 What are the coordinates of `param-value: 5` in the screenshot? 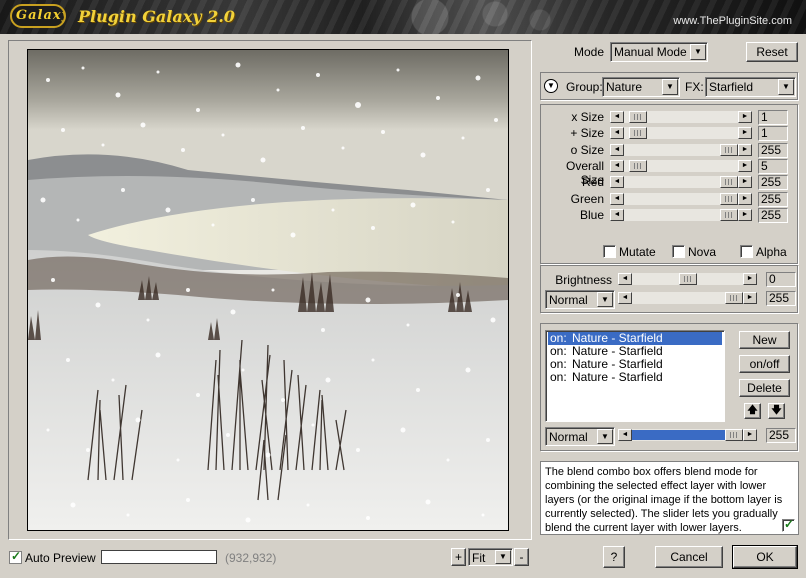 It's located at (773, 166).